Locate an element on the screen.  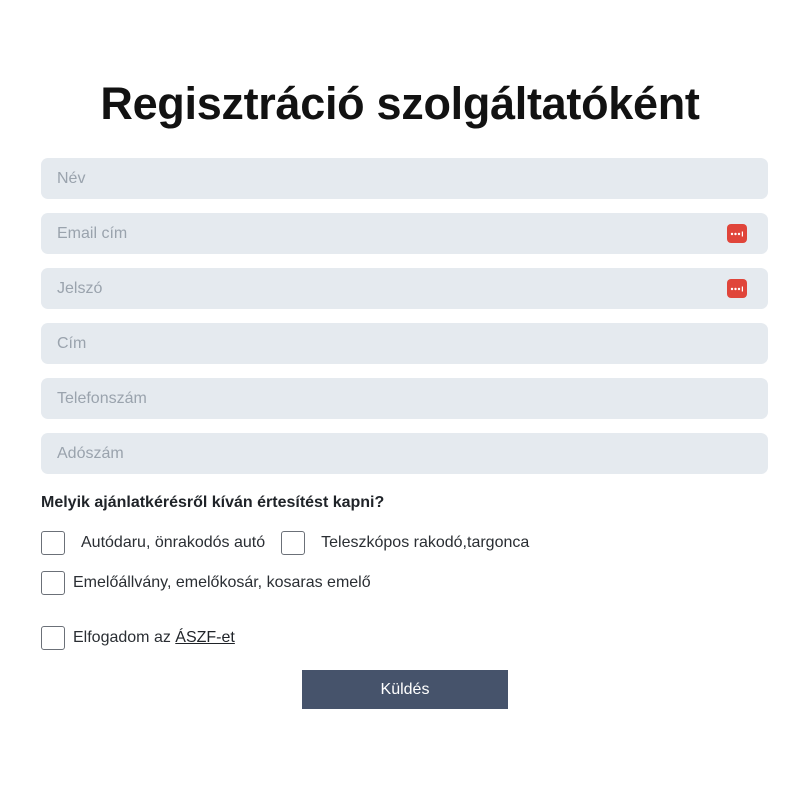
name-input is located at coordinates (404, 178).